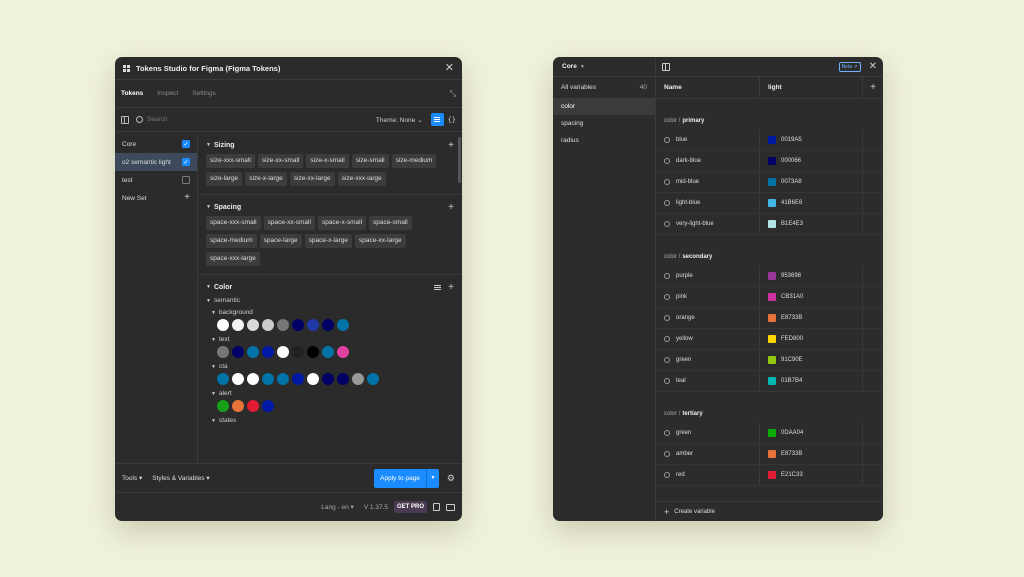 This screenshot has height=577, width=1024. I want to click on variable-name-cell: mid-blue, so click(708, 182).